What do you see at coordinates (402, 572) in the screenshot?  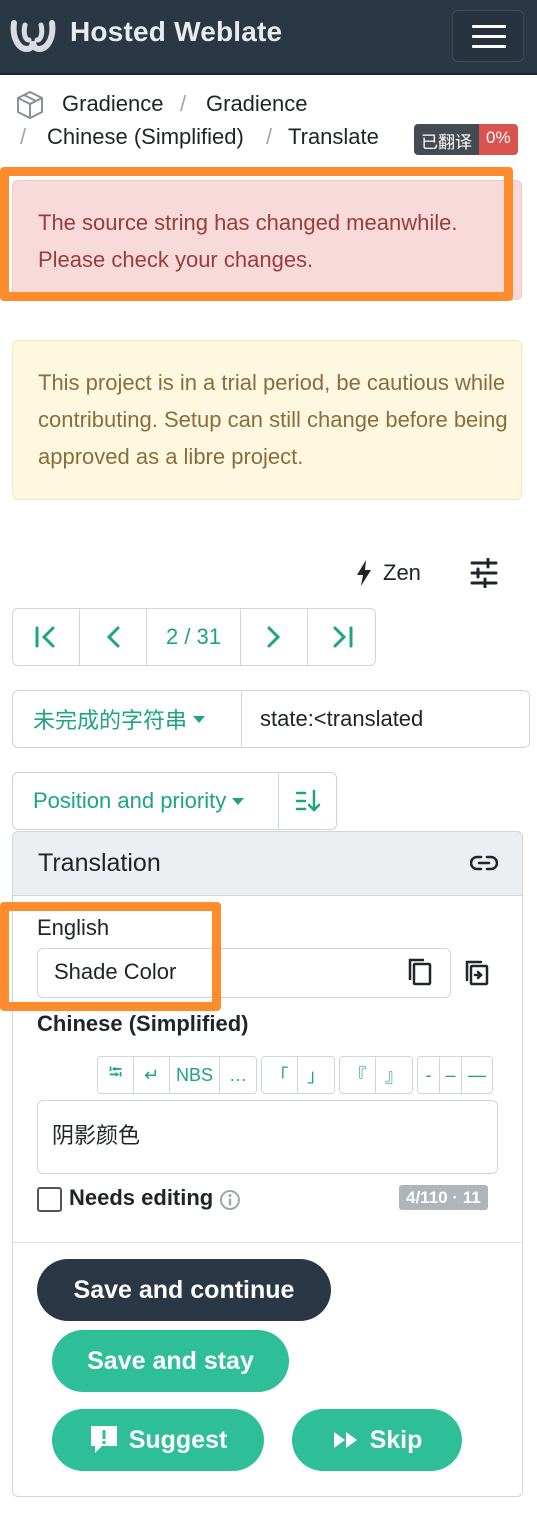 I see `zen-label: Zen` at bounding box center [402, 572].